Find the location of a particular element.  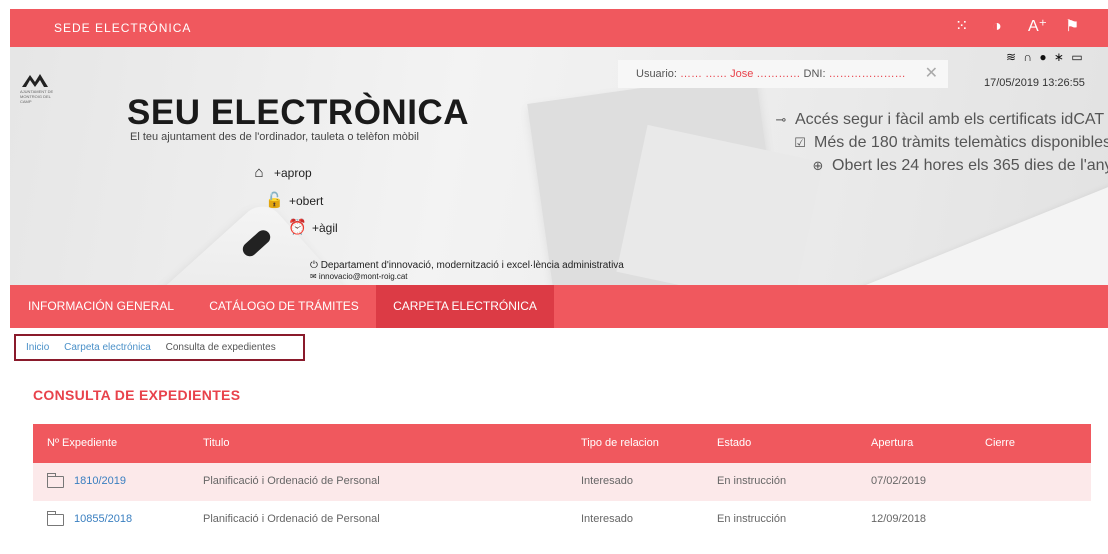

home-icon: ⌂ is located at coordinates (259, 172).